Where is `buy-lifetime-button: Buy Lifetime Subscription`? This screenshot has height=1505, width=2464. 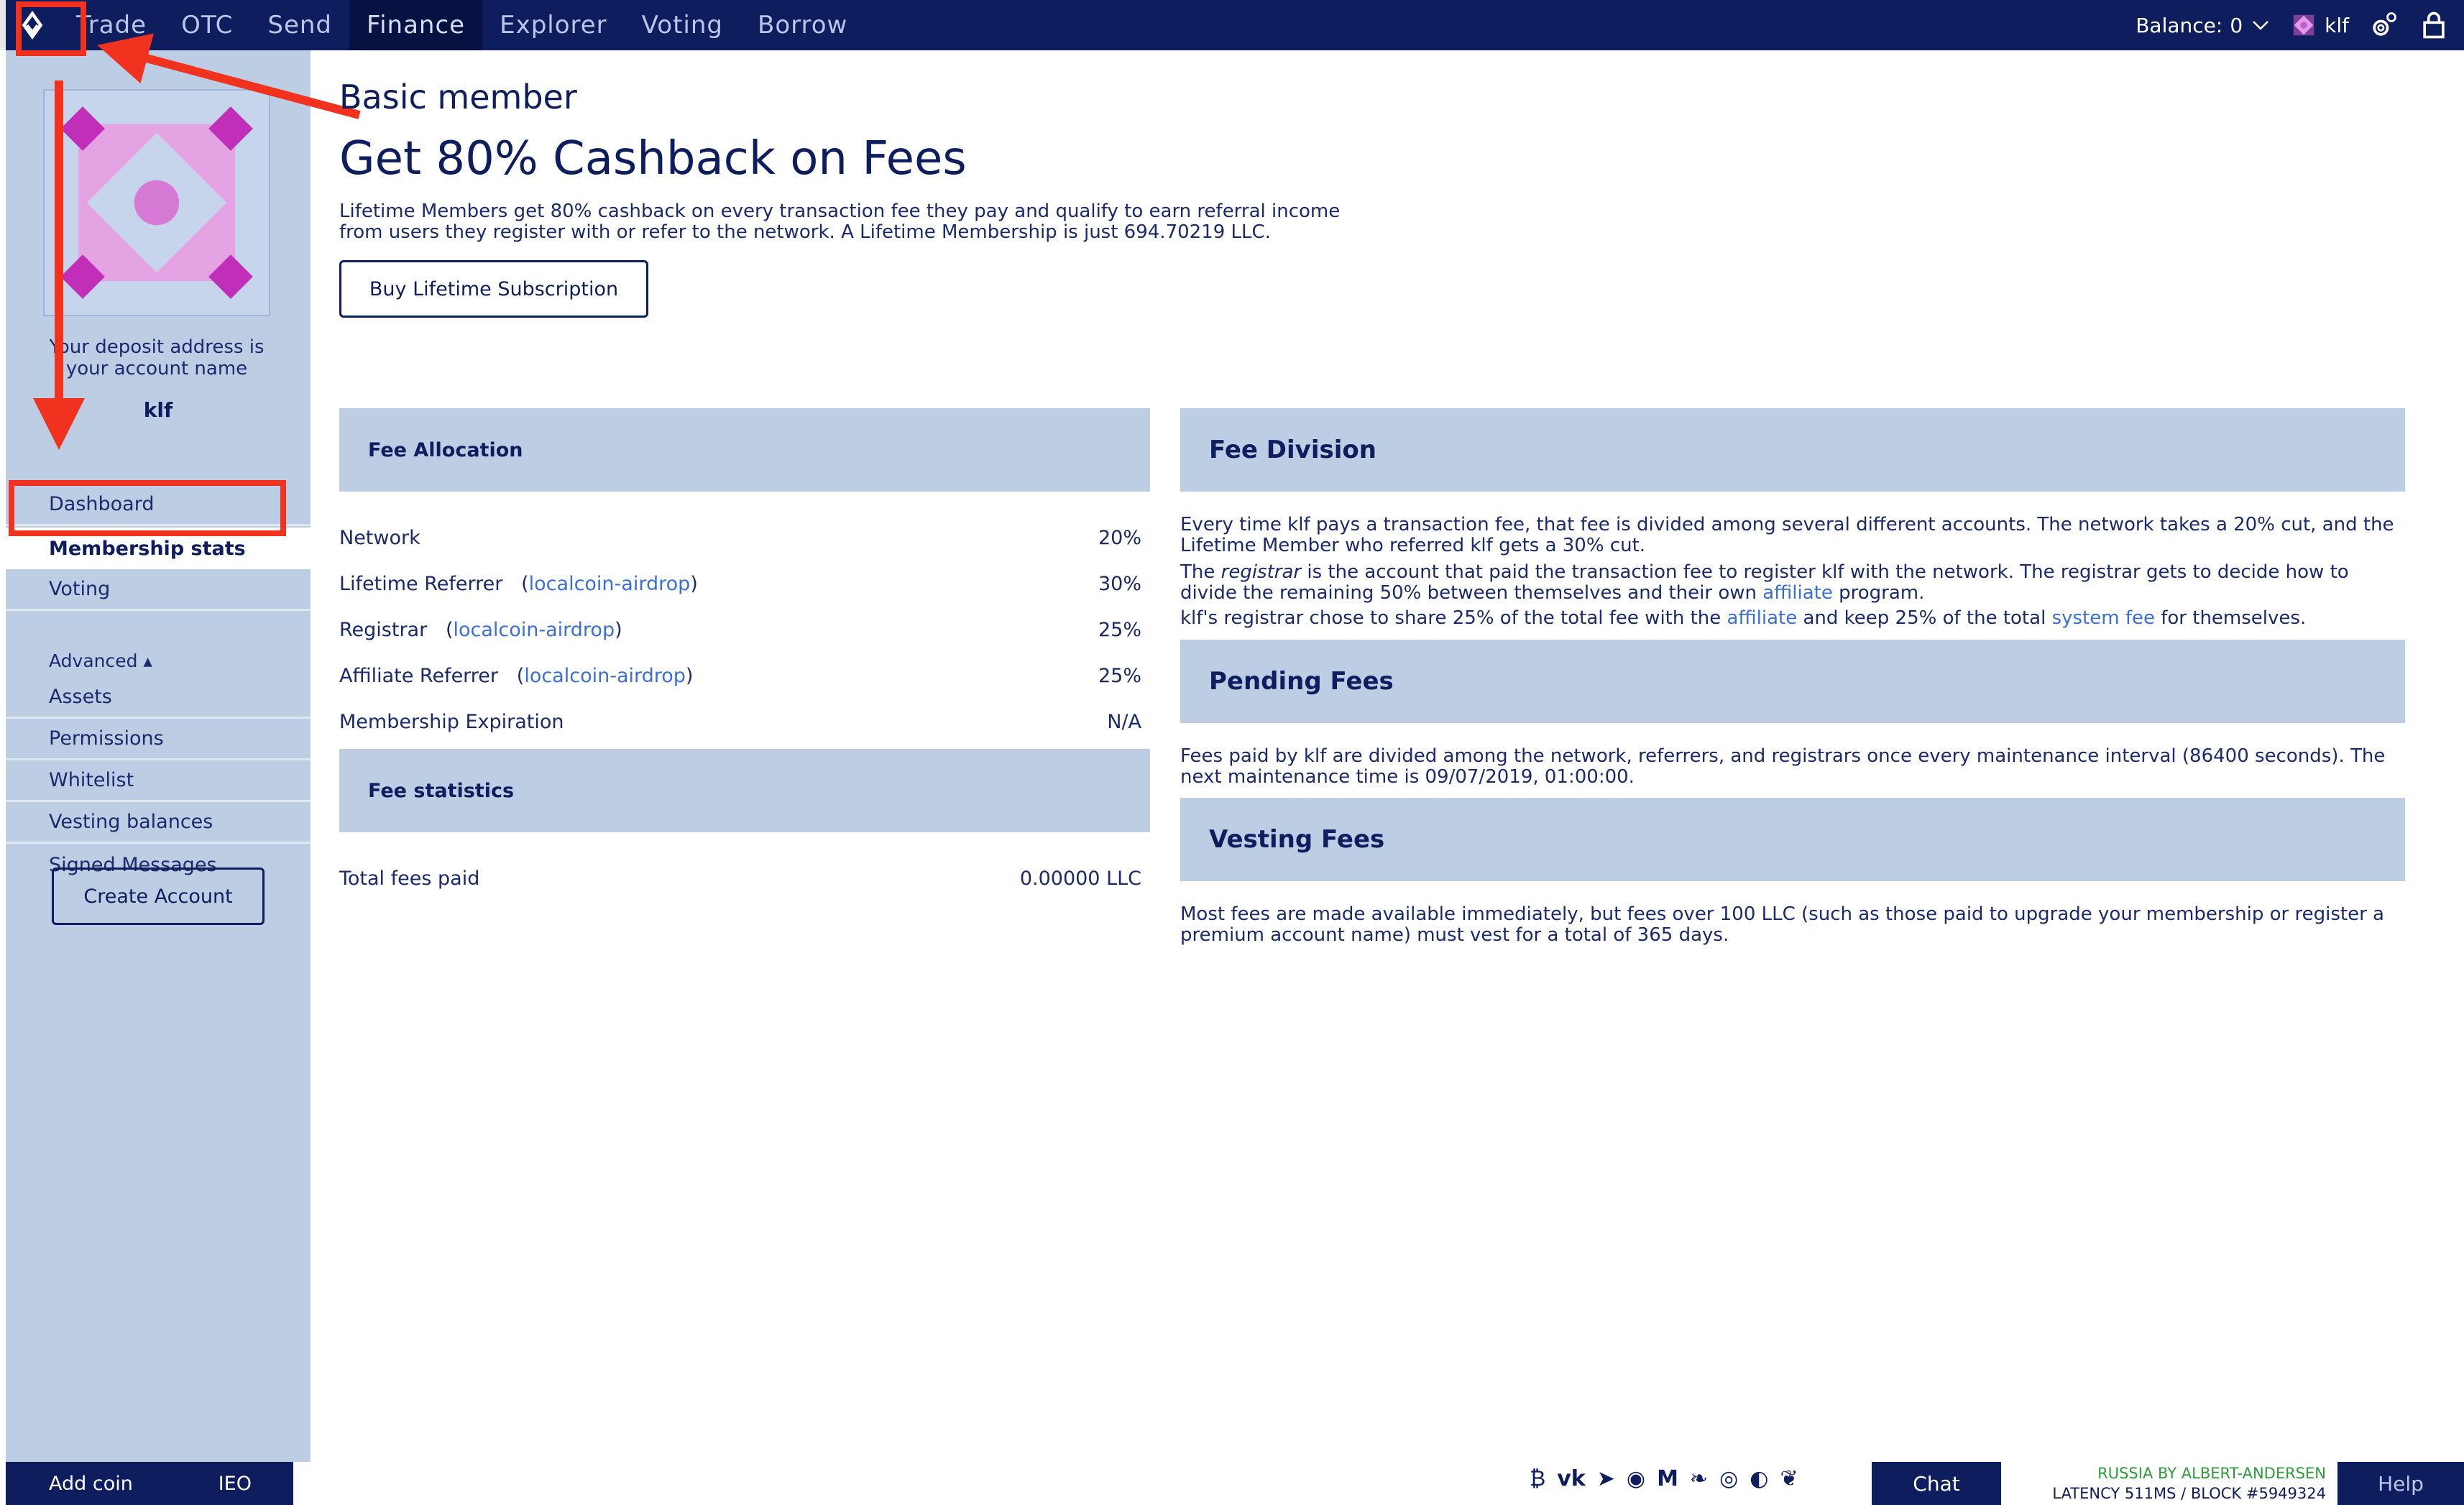
buy-lifetime-button: Buy Lifetime Subscription is located at coordinates (493, 289).